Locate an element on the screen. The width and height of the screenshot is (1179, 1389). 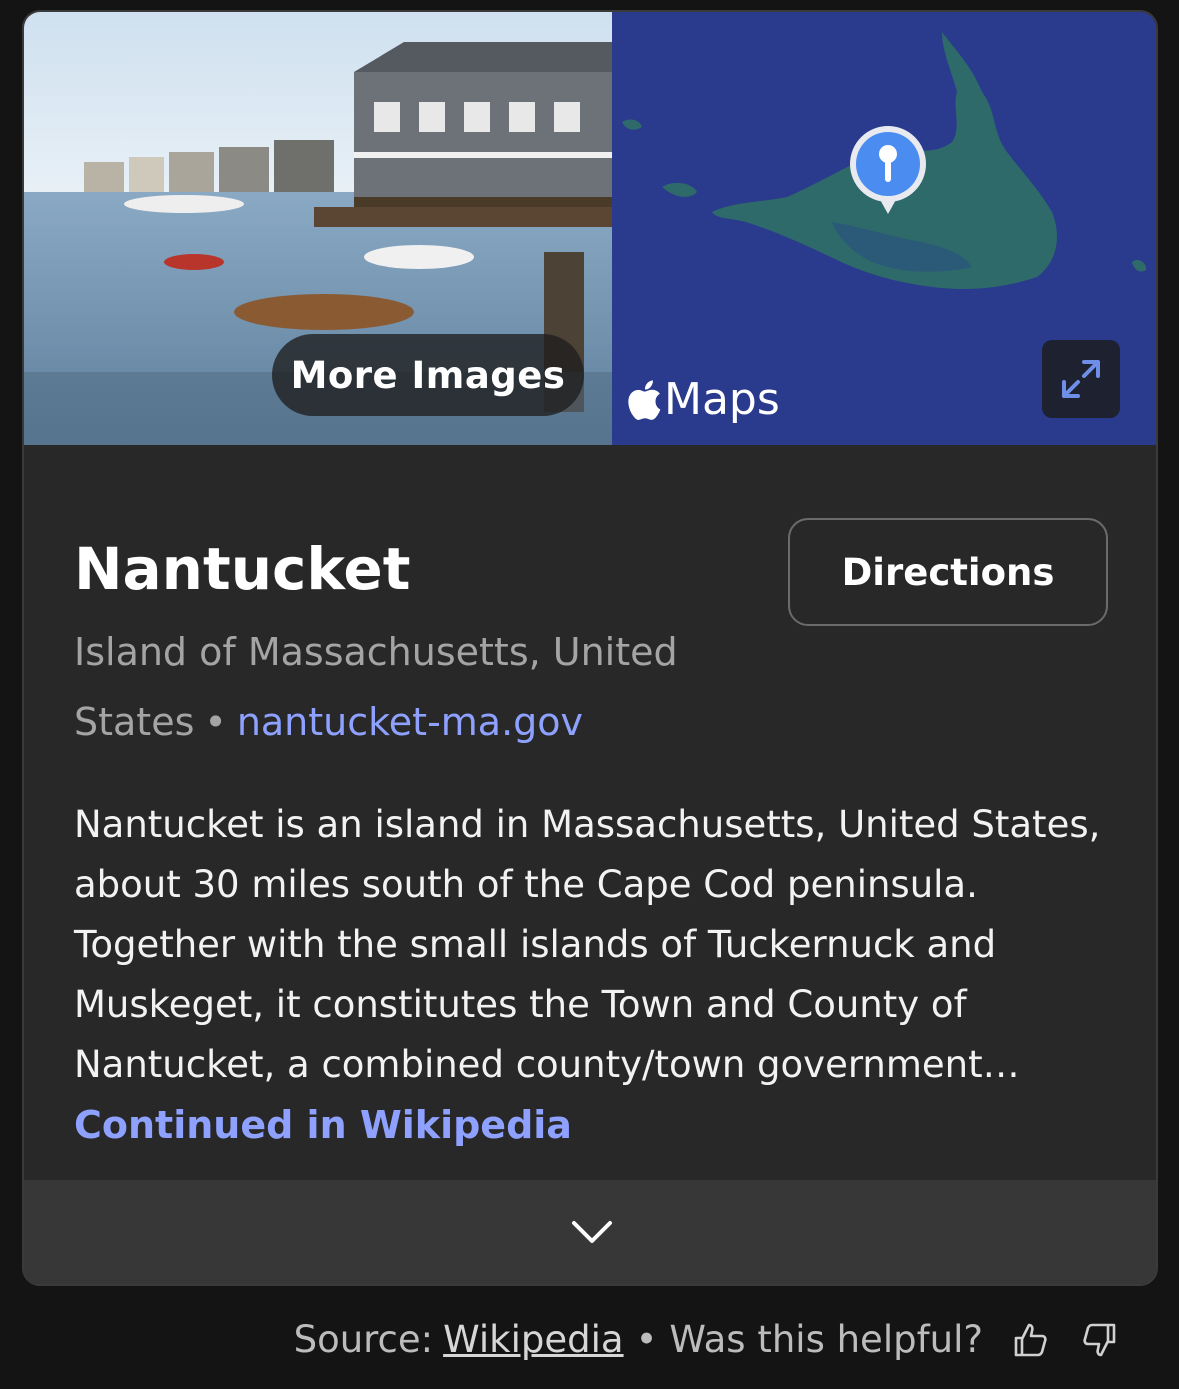
source-link: Wikipedia is located at coordinates (533, 1339).